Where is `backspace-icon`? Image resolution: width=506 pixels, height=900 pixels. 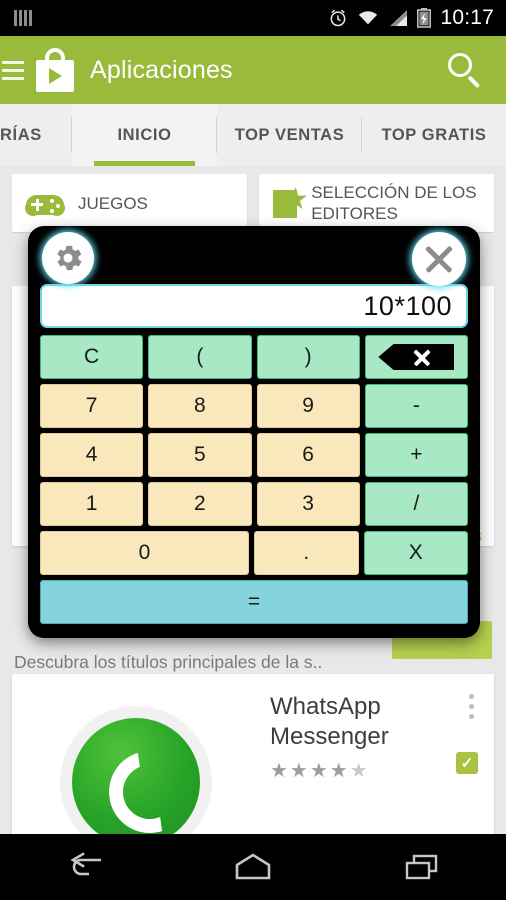 backspace-icon is located at coordinates (416, 357).